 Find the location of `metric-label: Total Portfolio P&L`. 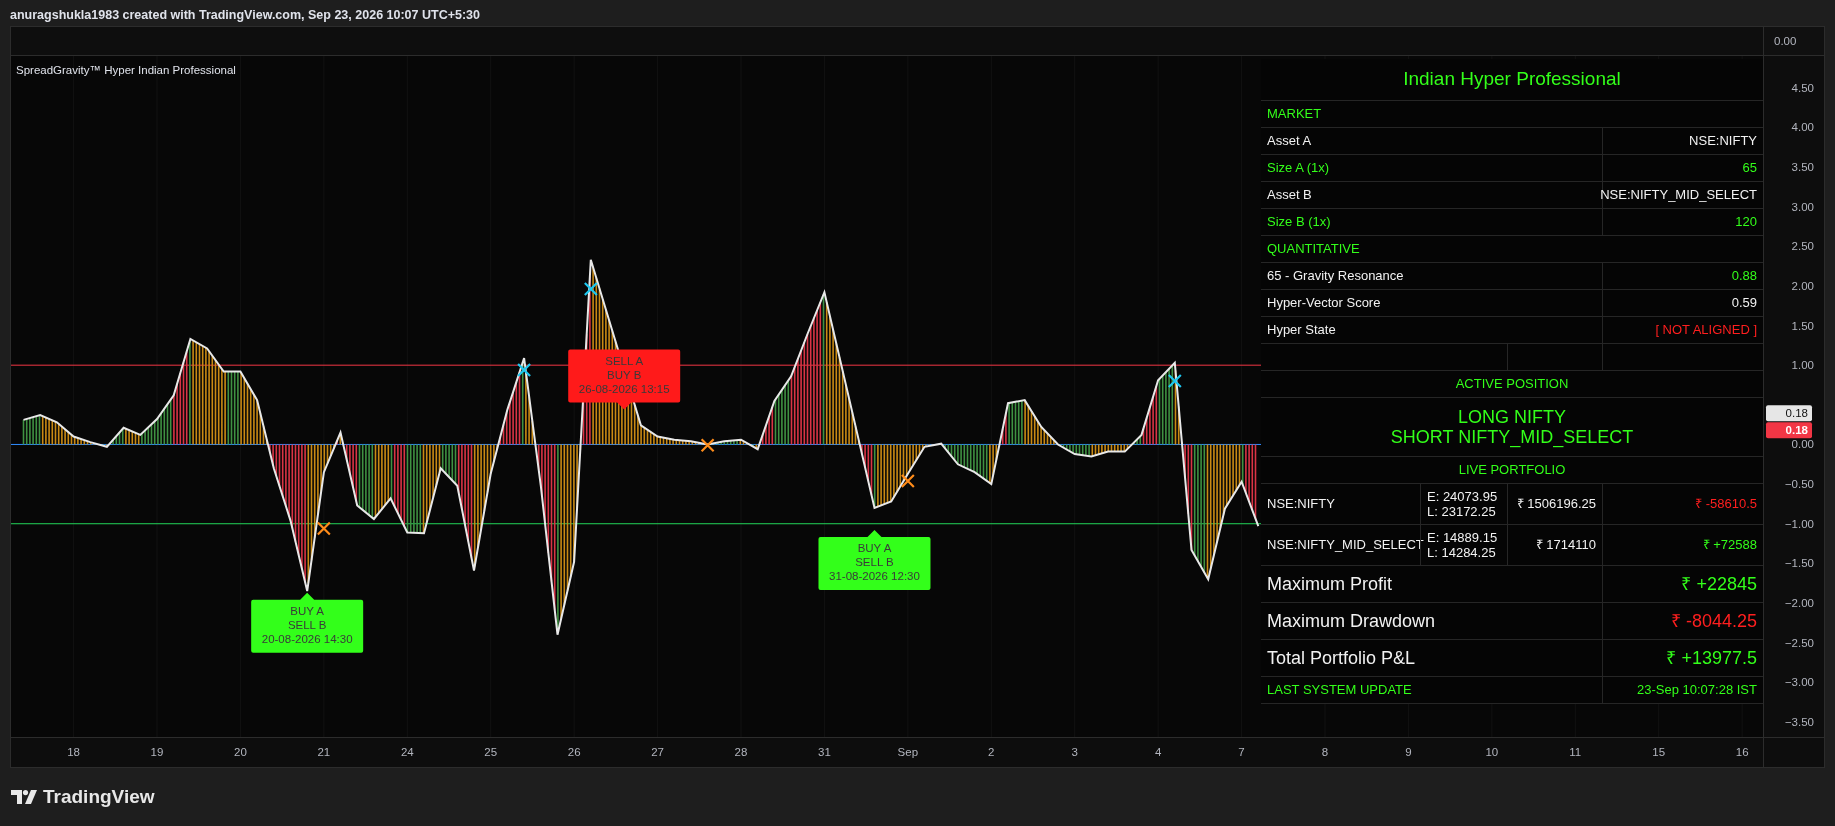

metric-label: Total Portfolio P&L is located at coordinates (1431, 658).